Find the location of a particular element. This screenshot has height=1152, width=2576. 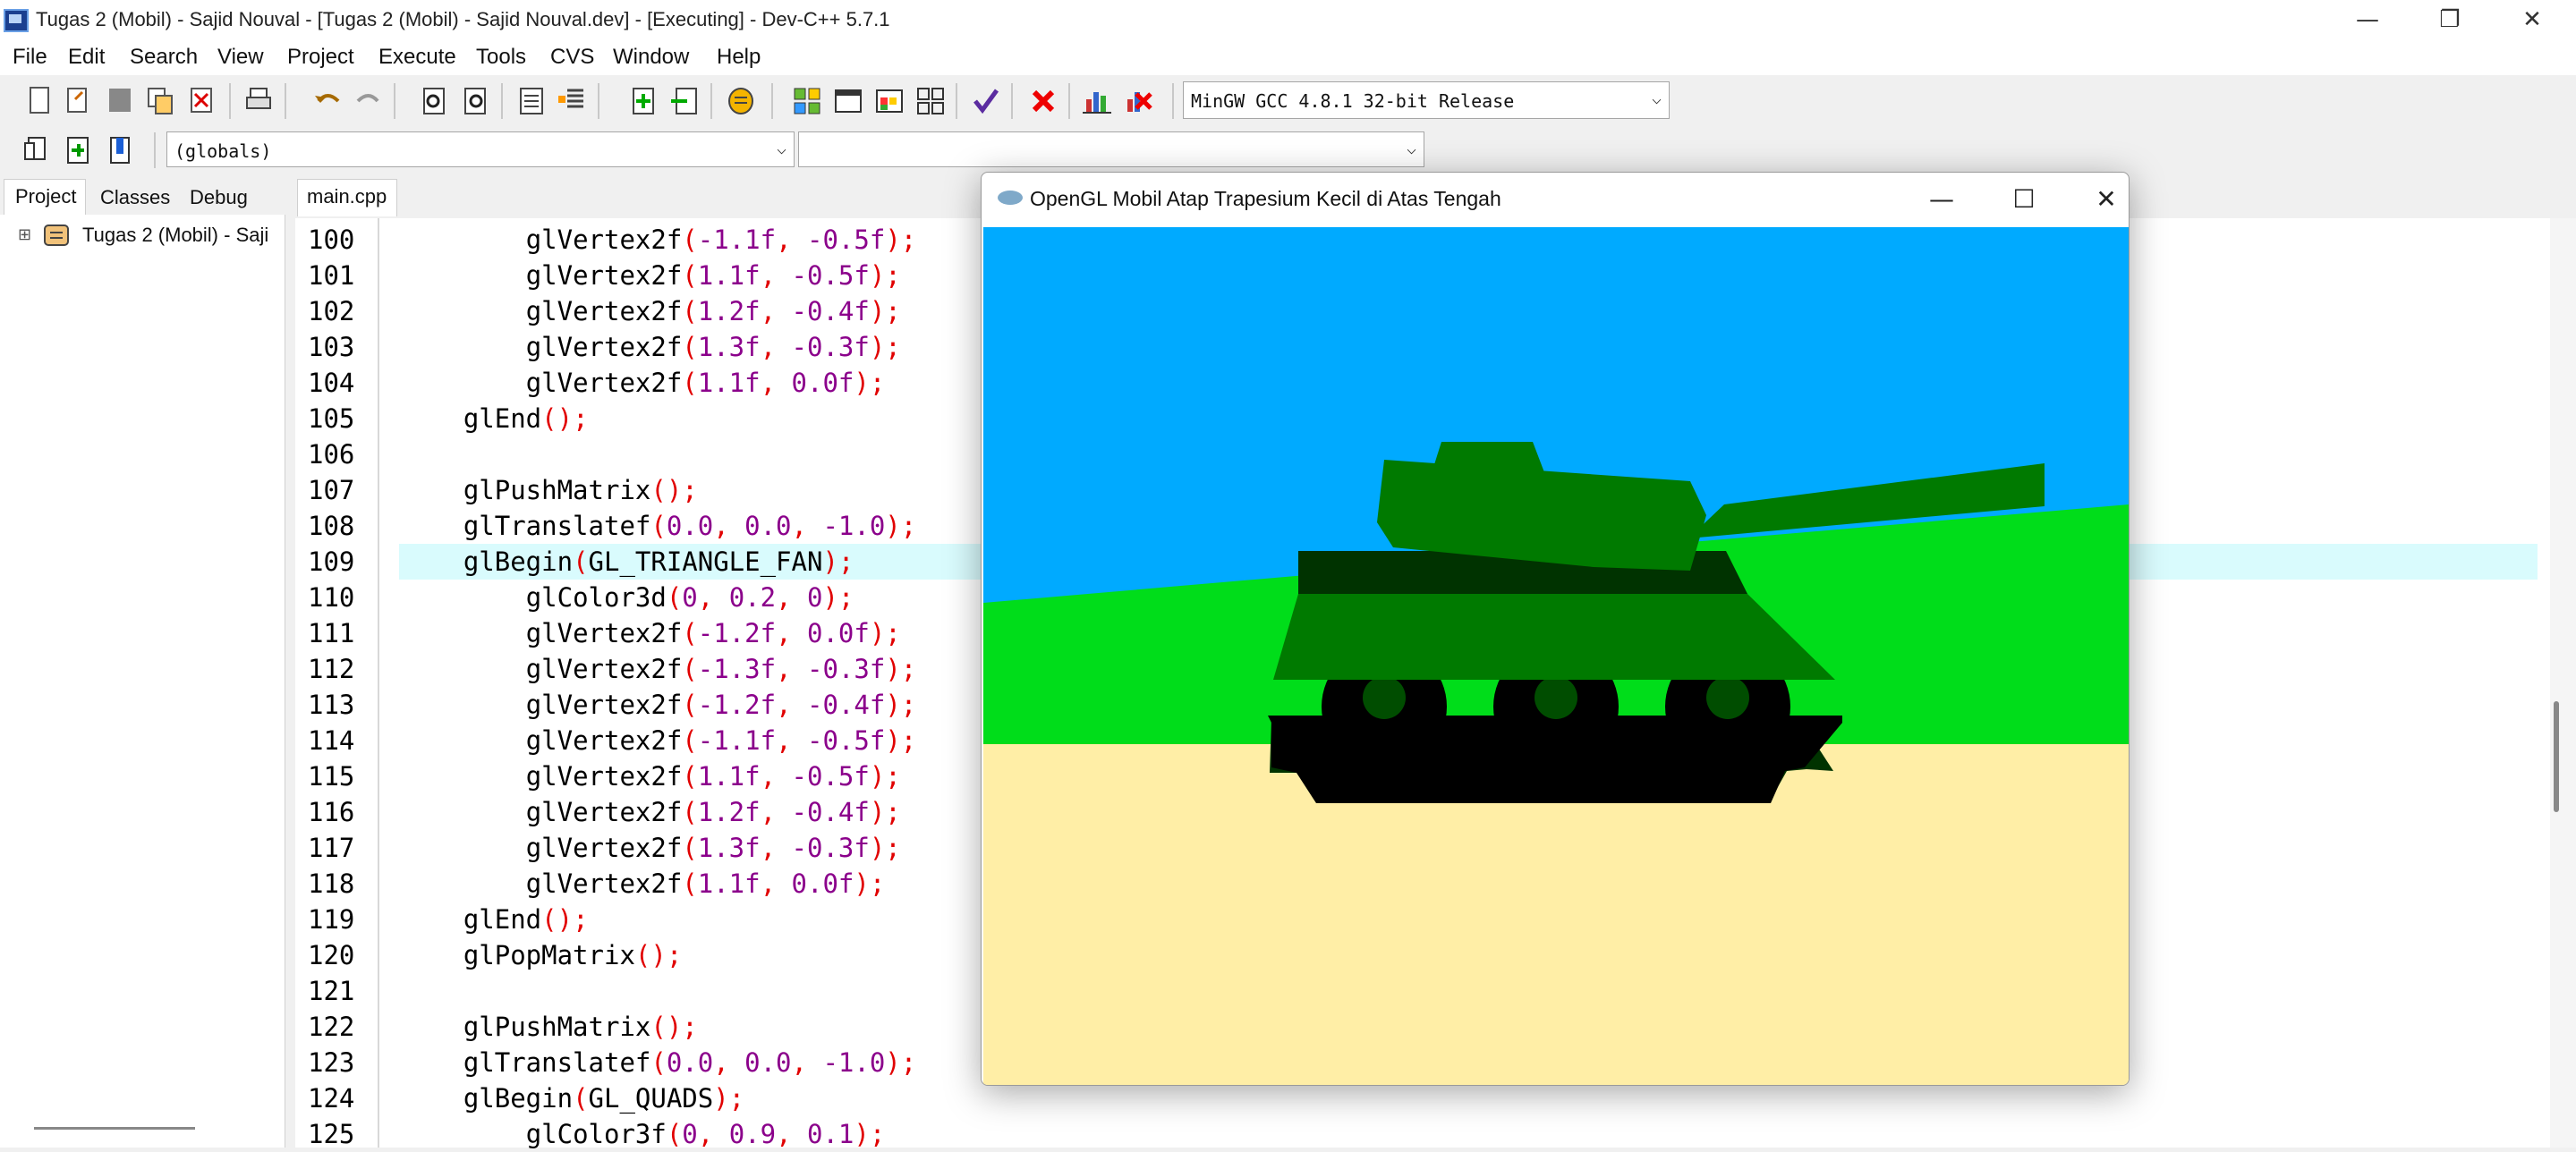

stop-execution-icon is located at coordinates (1043, 101).